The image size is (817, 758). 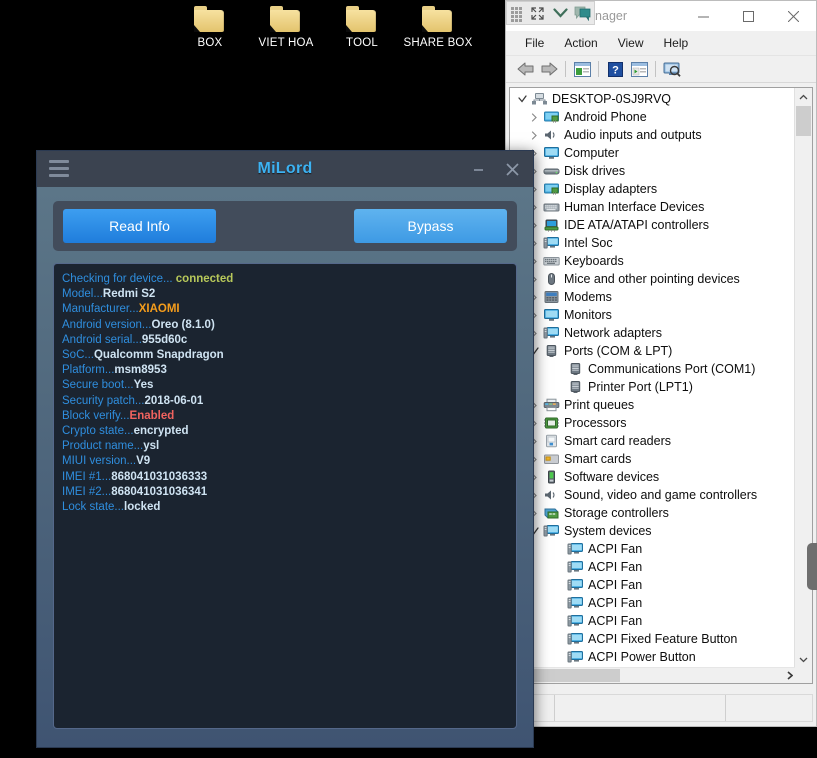 I want to click on tree-item: System devices, so click(x=652, y=531).